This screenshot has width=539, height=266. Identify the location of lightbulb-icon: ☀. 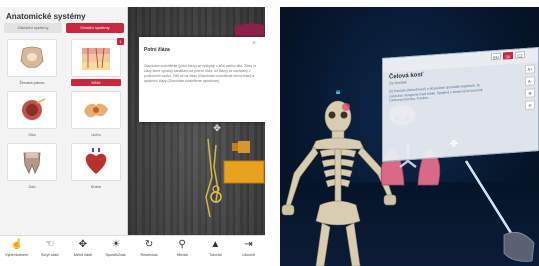
(116, 244).